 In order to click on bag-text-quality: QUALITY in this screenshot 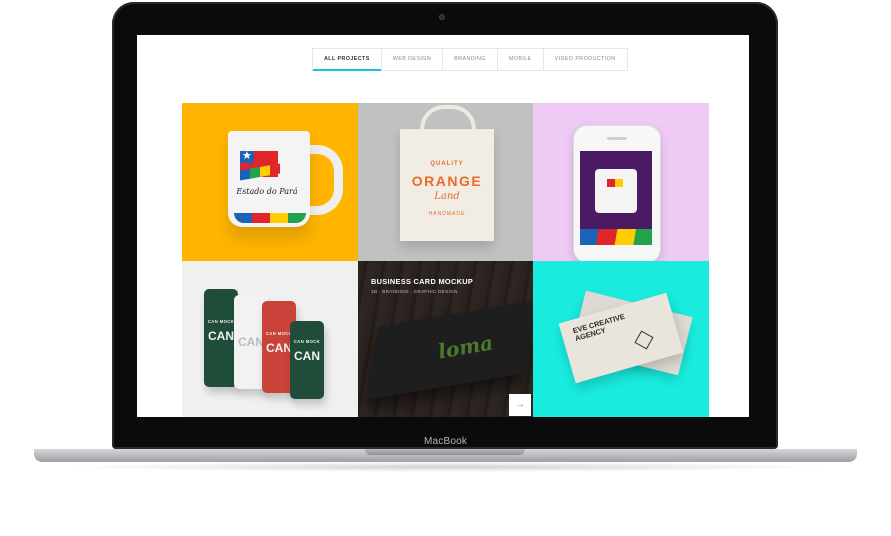, I will do `click(447, 164)`.